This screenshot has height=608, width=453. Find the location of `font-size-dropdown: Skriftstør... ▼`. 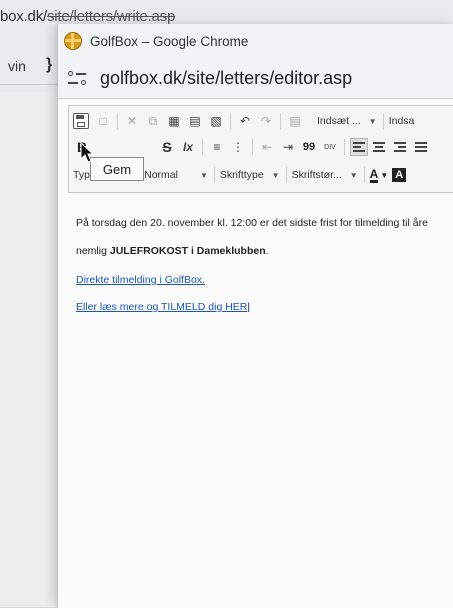

font-size-dropdown: Skriftstør... ▼ is located at coordinates (325, 175).